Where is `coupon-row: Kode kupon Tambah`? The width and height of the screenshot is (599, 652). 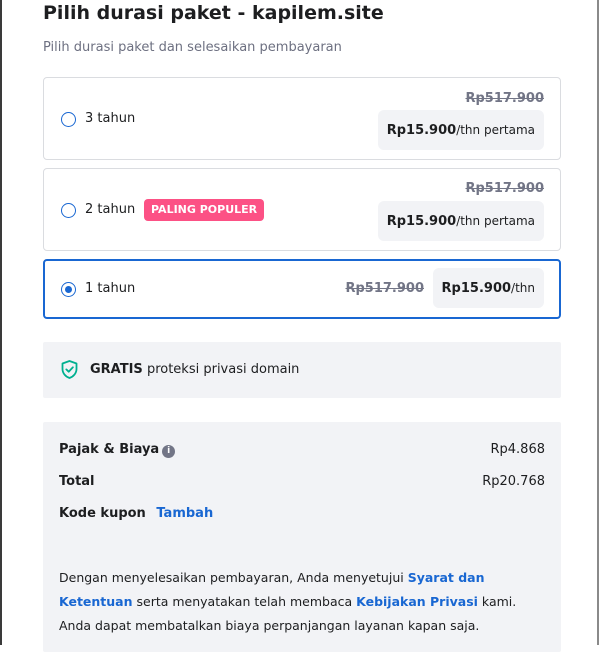 coupon-row: Kode kupon Tambah is located at coordinates (136, 513).